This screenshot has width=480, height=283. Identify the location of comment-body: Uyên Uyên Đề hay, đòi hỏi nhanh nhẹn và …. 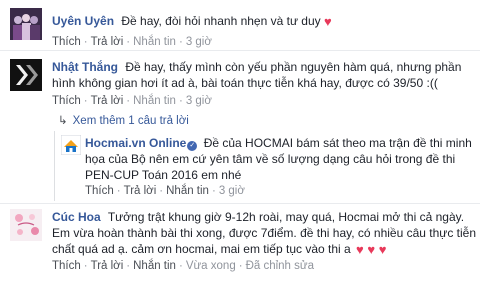
(264, 21).